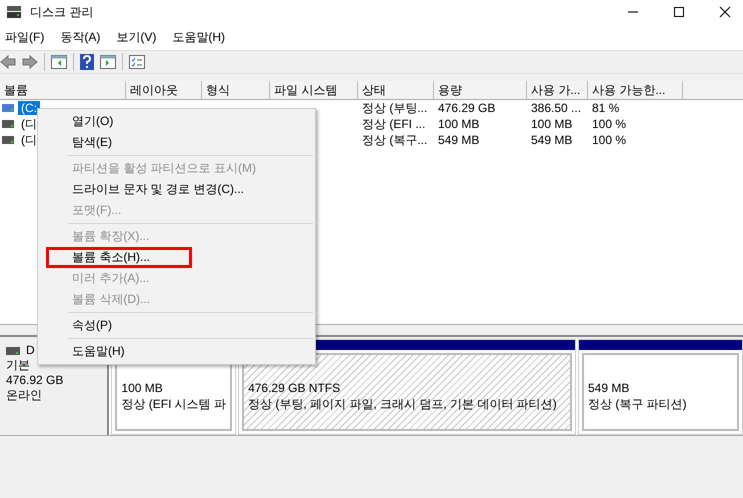  Describe the element at coordinates (137, 62) in the screenshot. I see `checklist-icon` at that location.